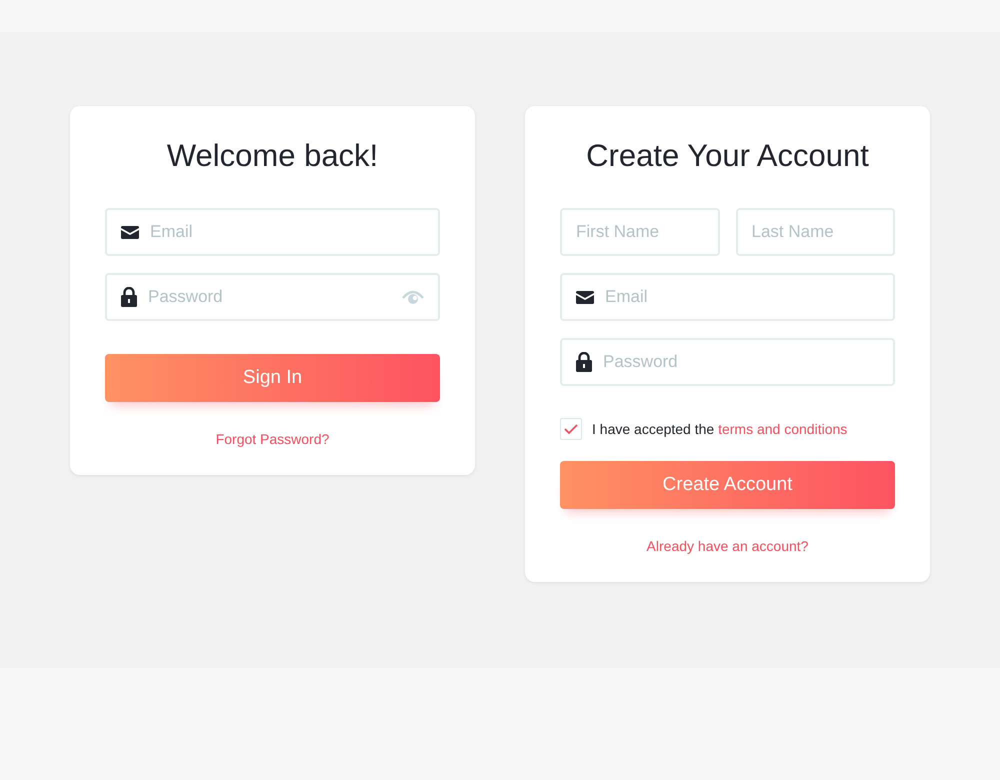 The width and height of the screenshot is (1000, 780). I want to click on sign-in-link: Already have an account?, so click(727, 546).